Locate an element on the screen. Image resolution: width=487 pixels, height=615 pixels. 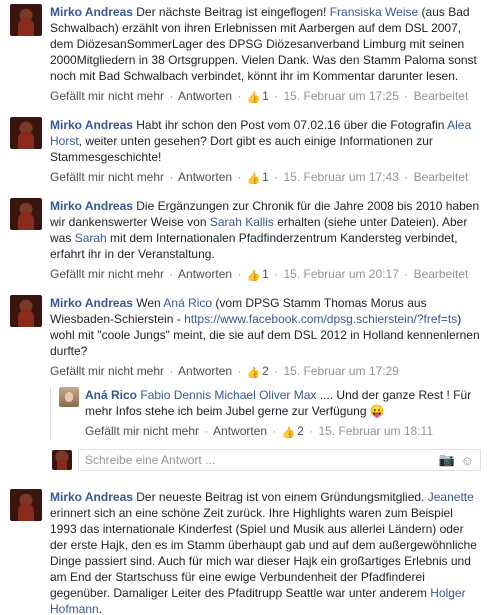
tongue-emoji-icon: 😛 is located at coordinates (377, 411).